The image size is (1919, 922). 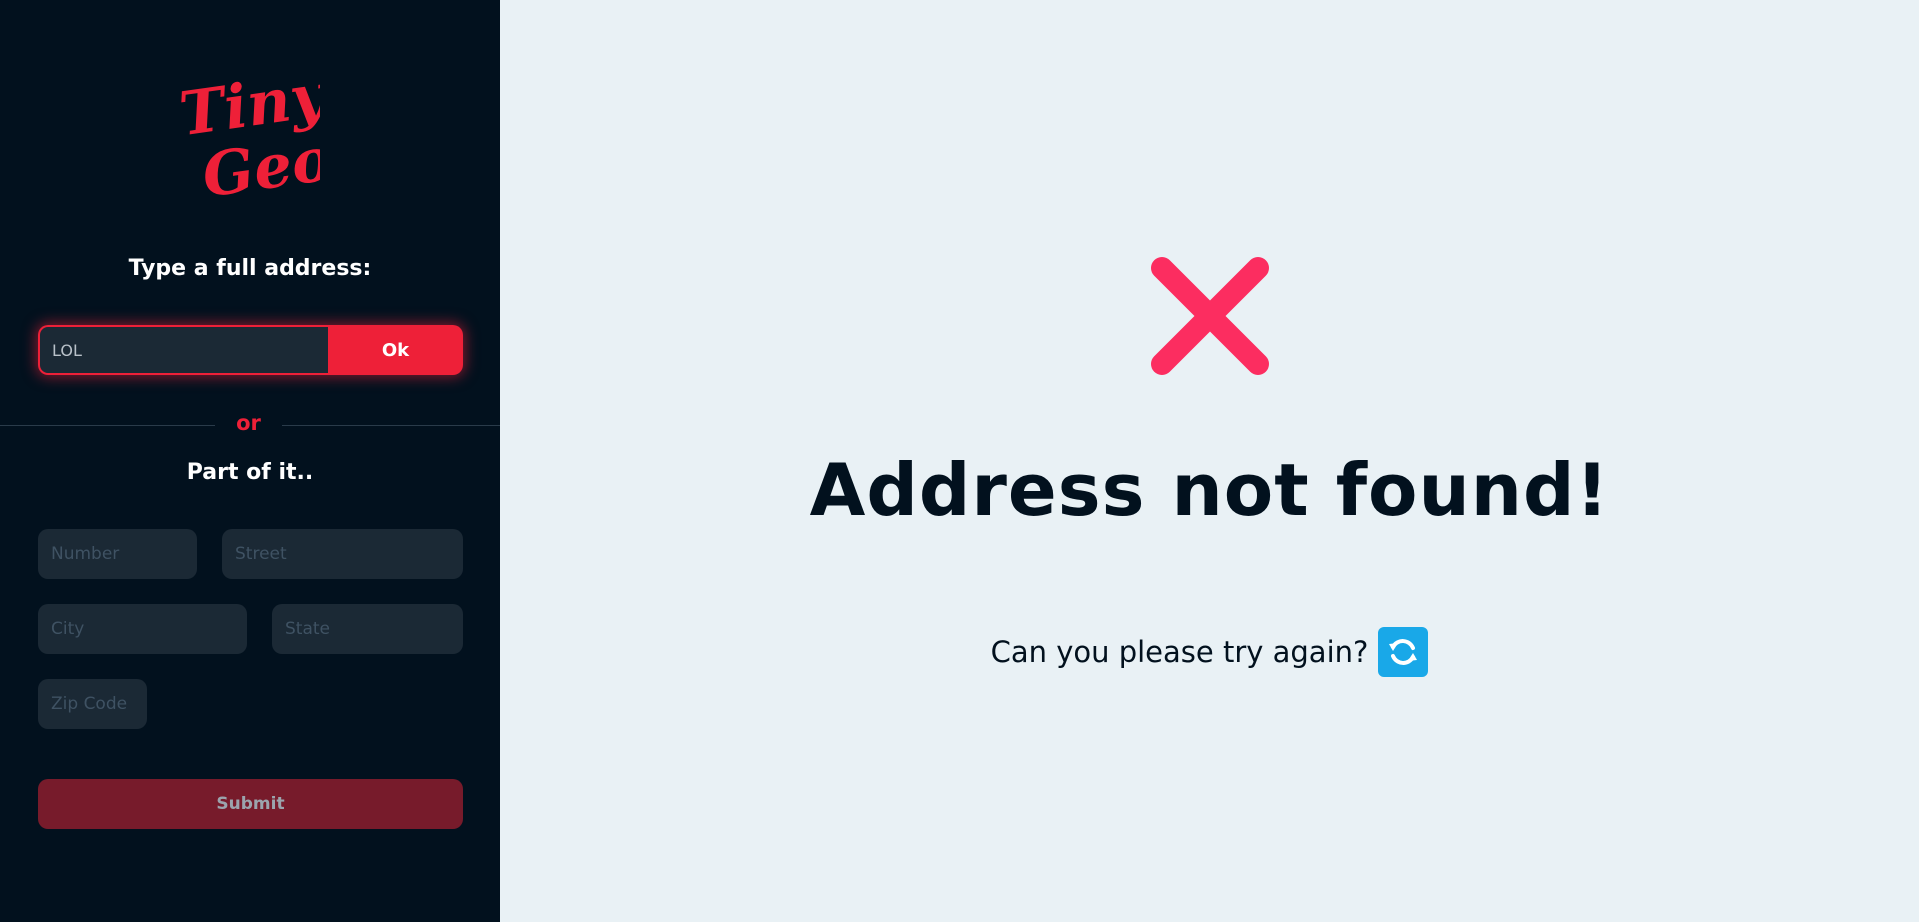 I want to click on divider-or-label: or, so click(x=248, y=423).